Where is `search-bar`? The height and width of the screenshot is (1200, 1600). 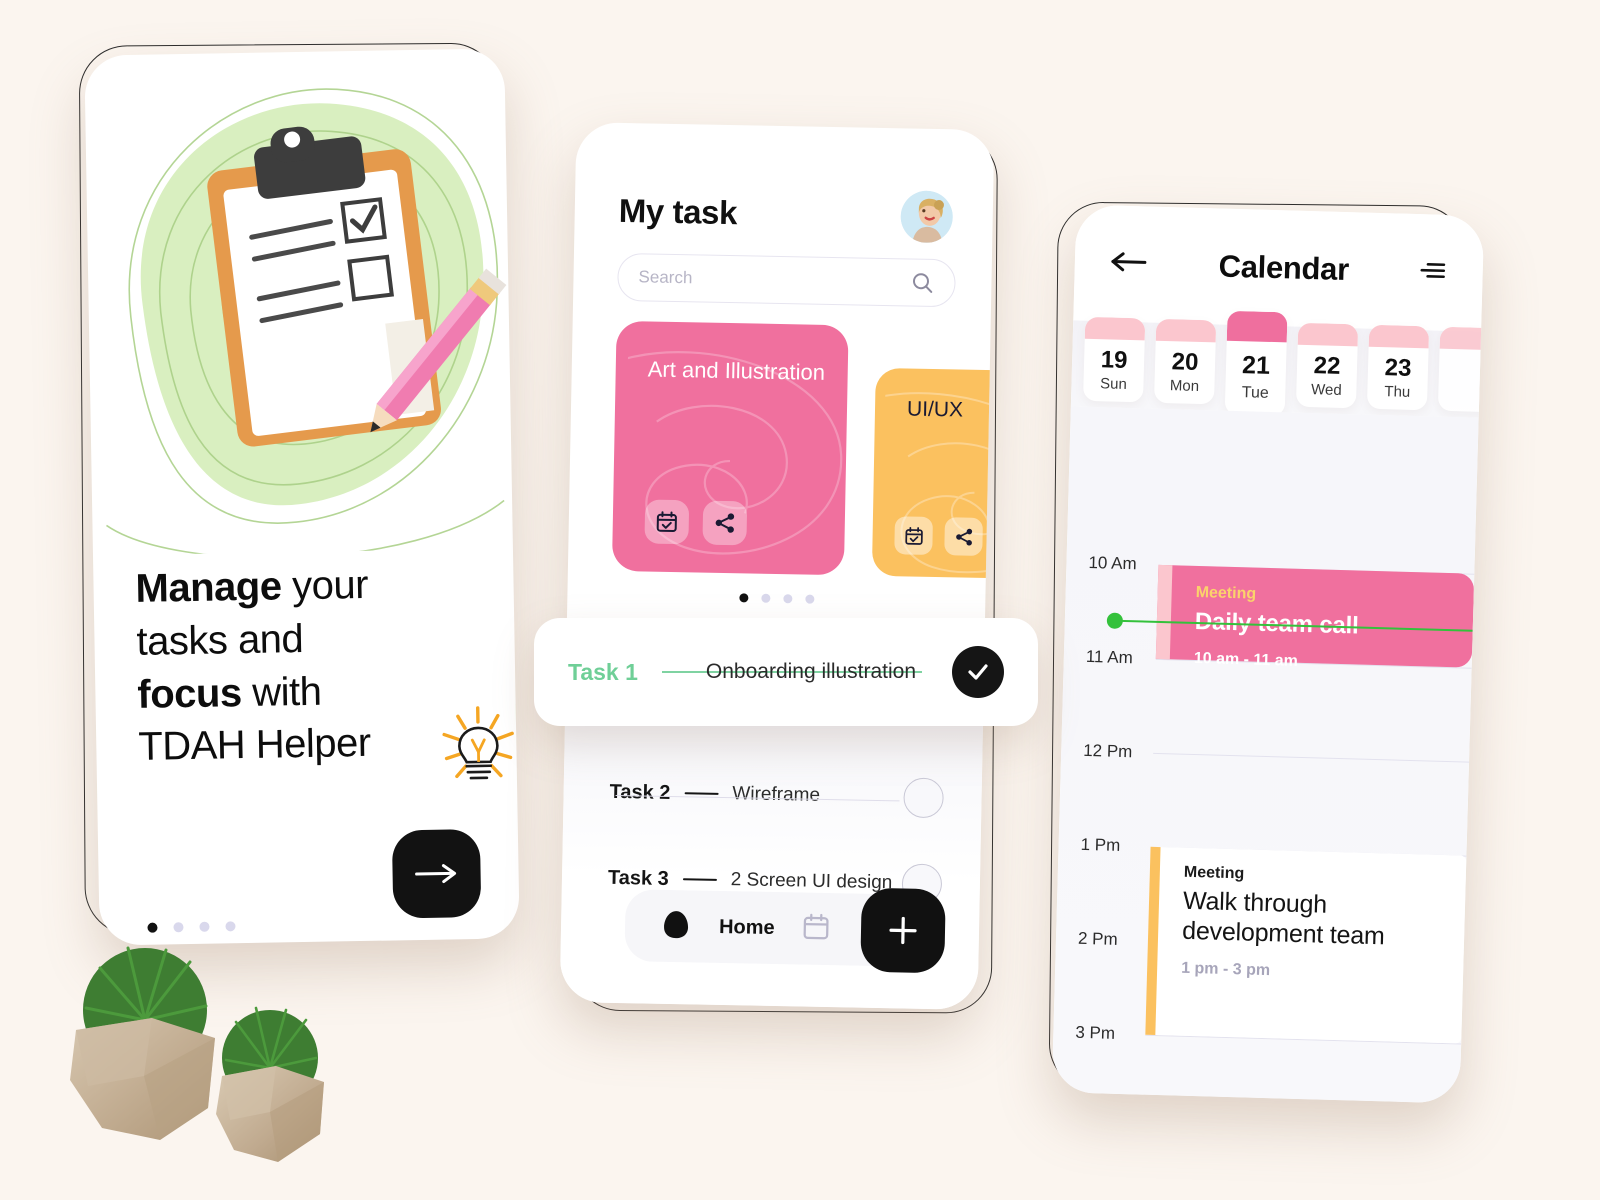 search-bar is located at coordinates (786, 280).